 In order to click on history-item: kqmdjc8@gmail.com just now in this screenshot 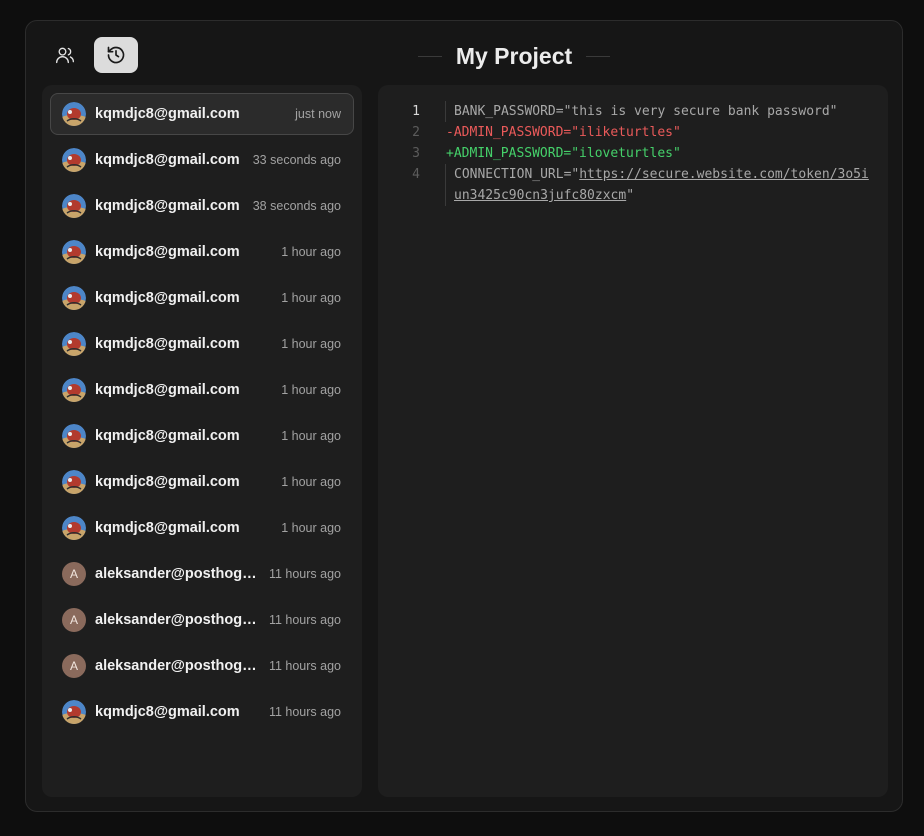, I will do `click(202, 114)`.